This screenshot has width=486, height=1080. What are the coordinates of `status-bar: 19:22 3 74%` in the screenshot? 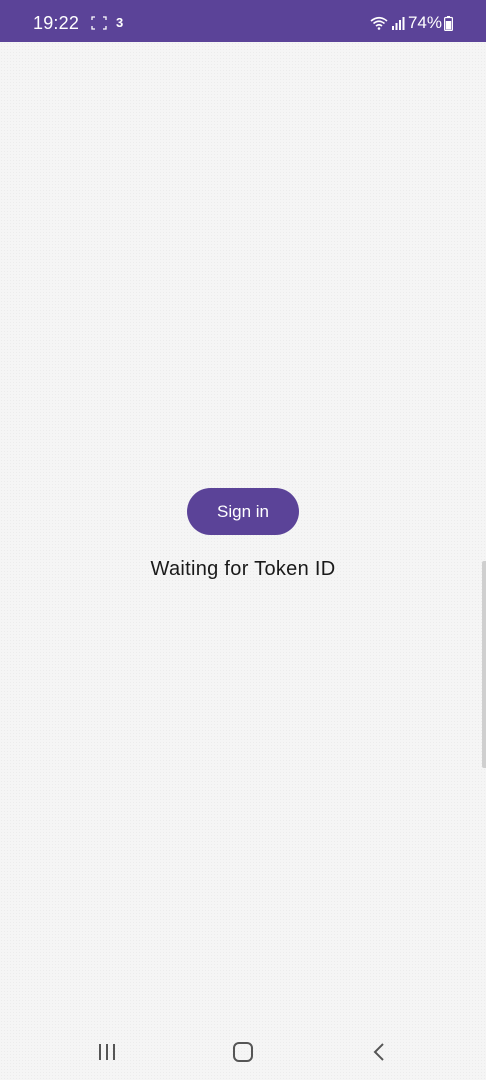 It's located at (243, 21).